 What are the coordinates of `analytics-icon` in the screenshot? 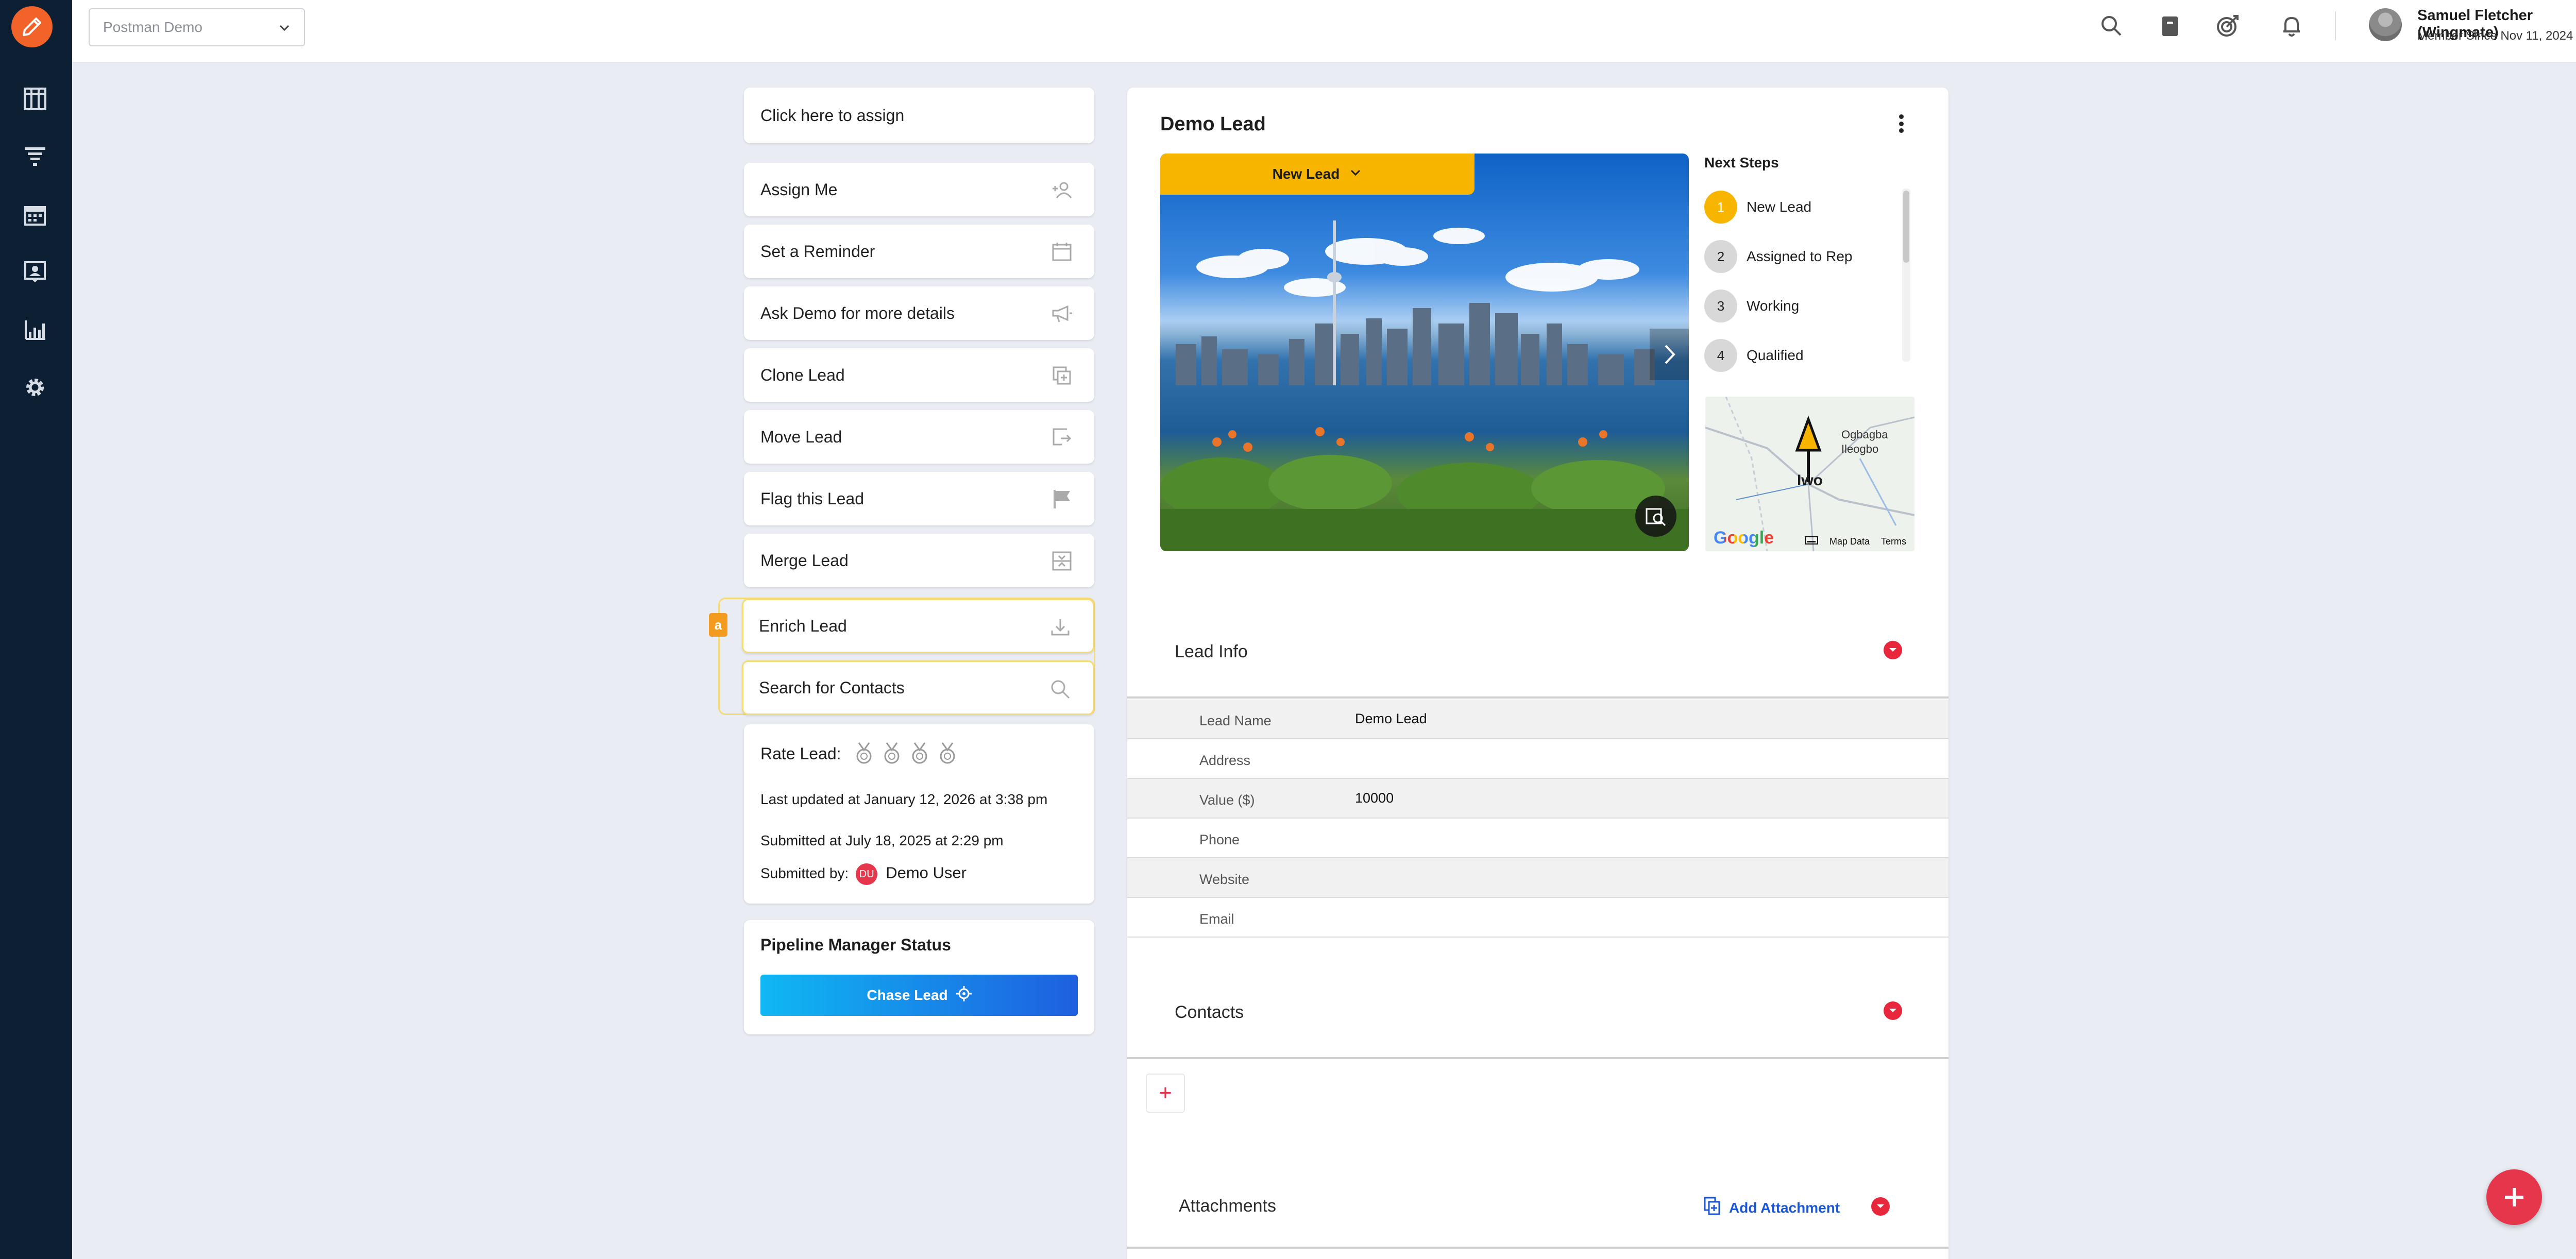 It's located at (35, 329).